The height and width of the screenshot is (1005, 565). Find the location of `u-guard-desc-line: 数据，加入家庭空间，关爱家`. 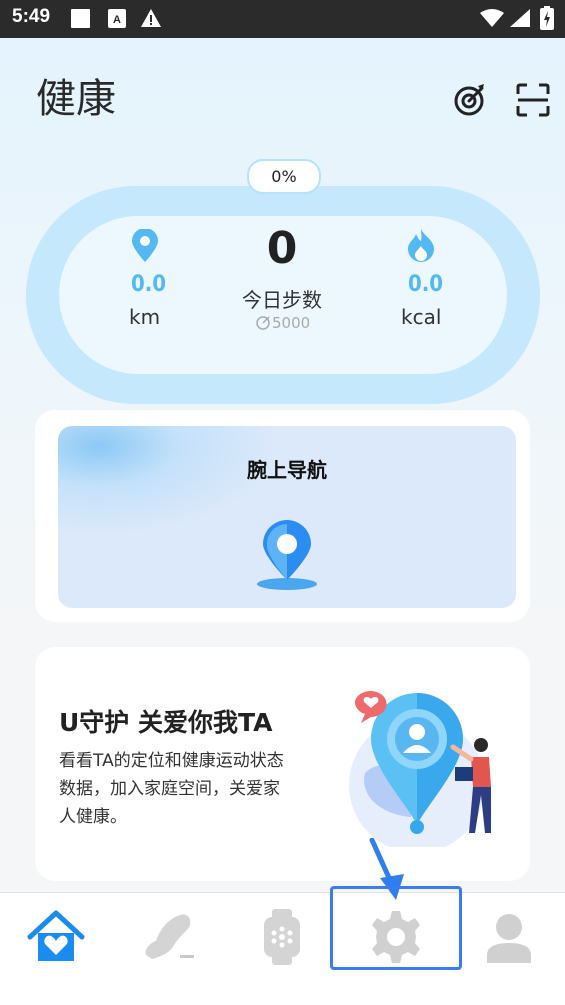

u-guard-desc-line: 数据，加入家庭空间，关爱家 is located at coordinates (169, 789).